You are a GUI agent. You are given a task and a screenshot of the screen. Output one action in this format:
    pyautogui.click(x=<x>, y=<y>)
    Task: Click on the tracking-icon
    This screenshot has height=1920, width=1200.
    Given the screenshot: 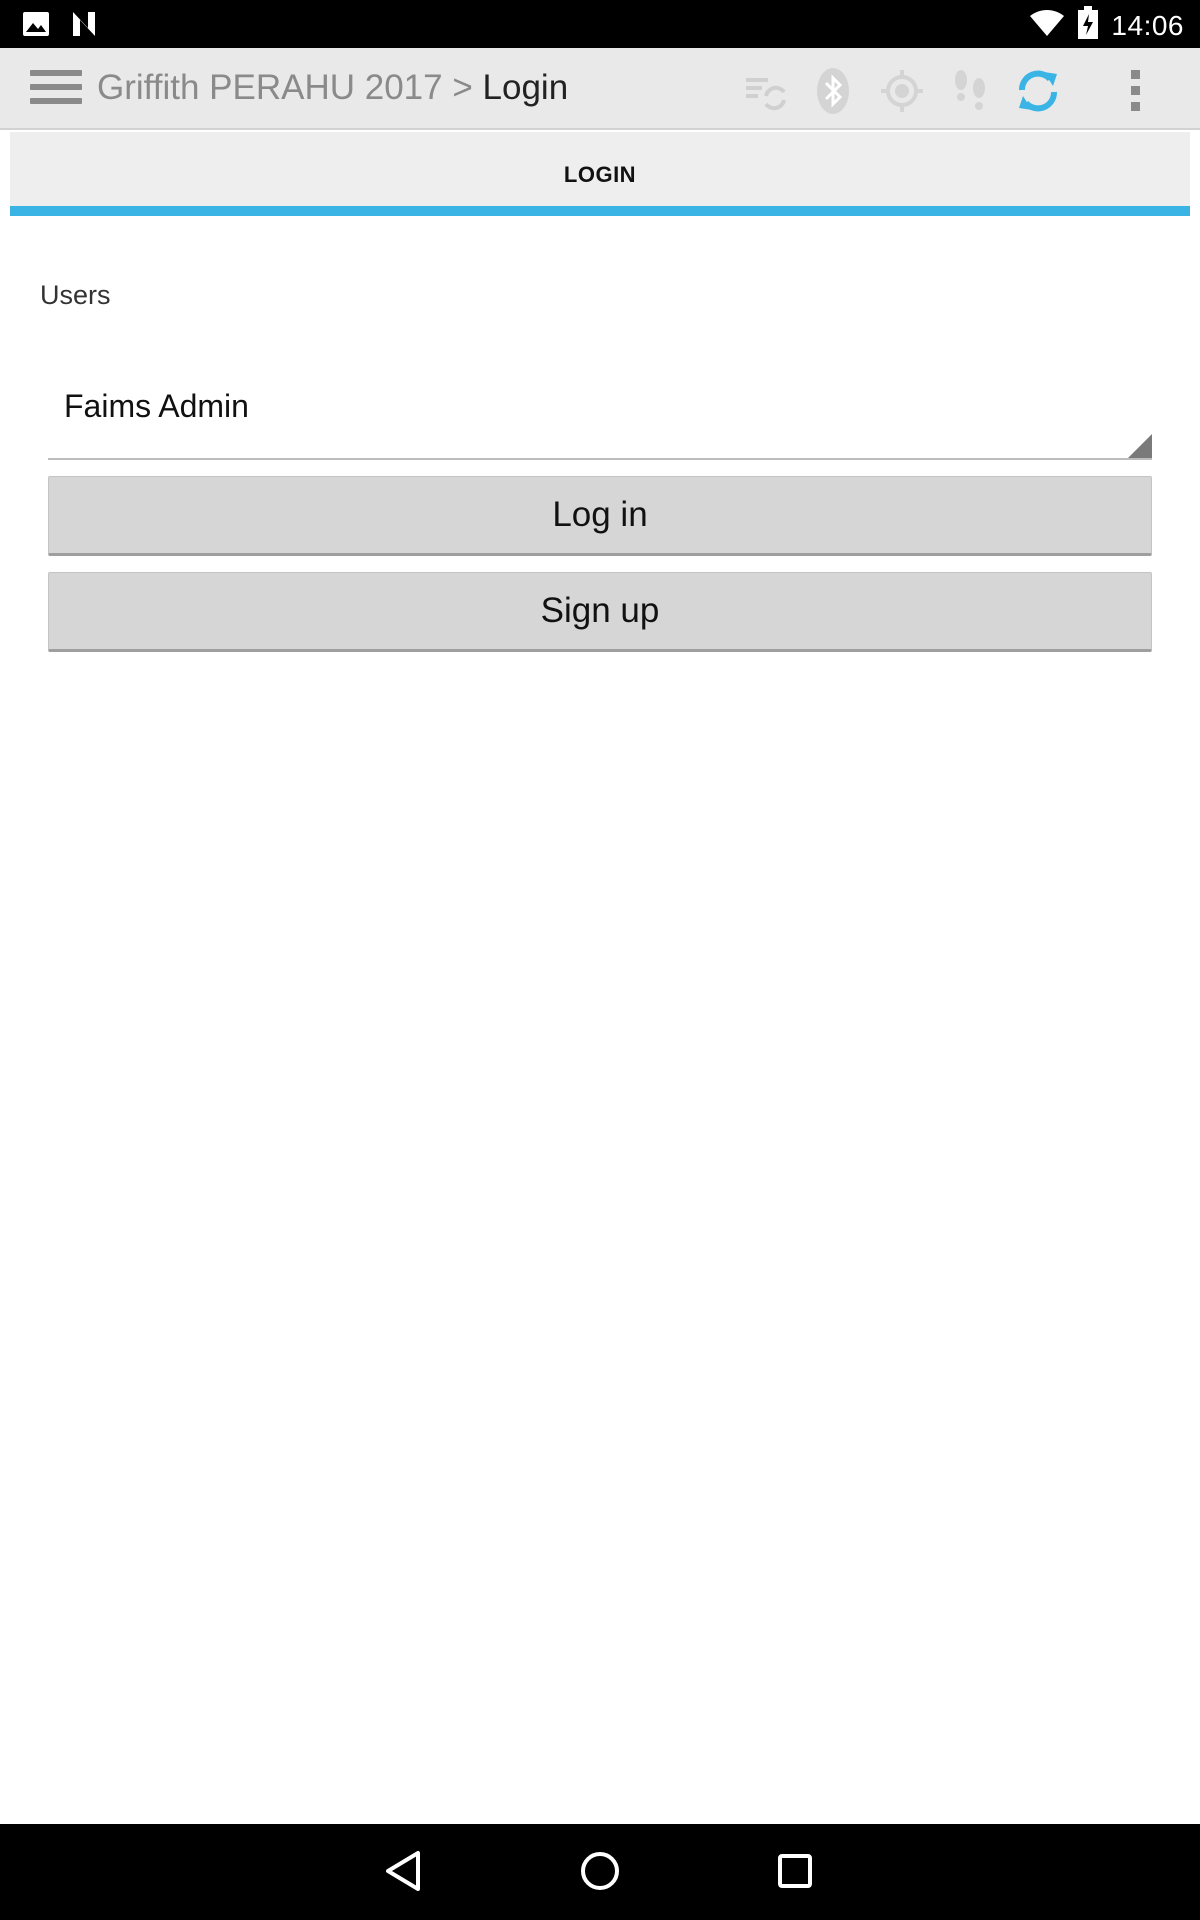 What is the action you would take?
    pyautogui.click(x=970, y=91)
    